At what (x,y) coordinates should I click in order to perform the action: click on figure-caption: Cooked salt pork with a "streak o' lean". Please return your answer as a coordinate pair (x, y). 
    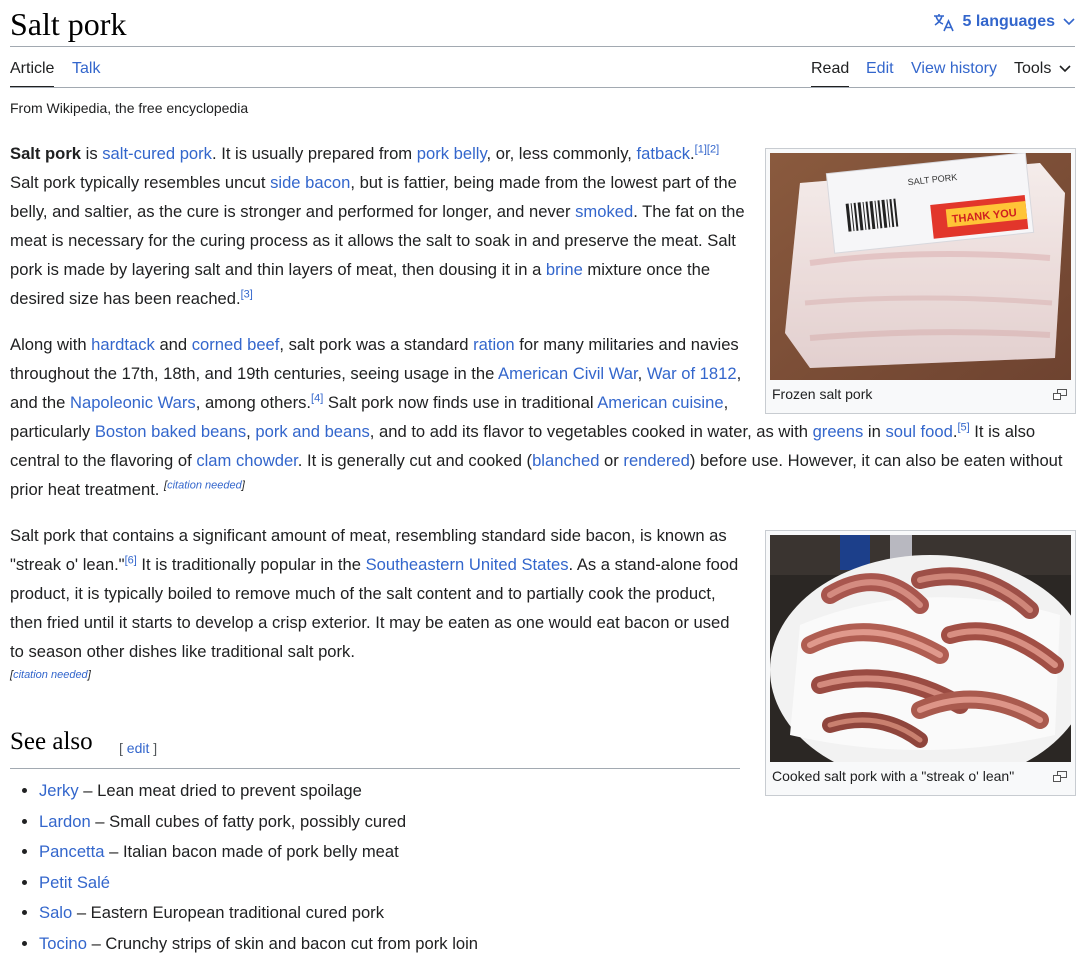
    Looking at the image, I should click on (920, 774).